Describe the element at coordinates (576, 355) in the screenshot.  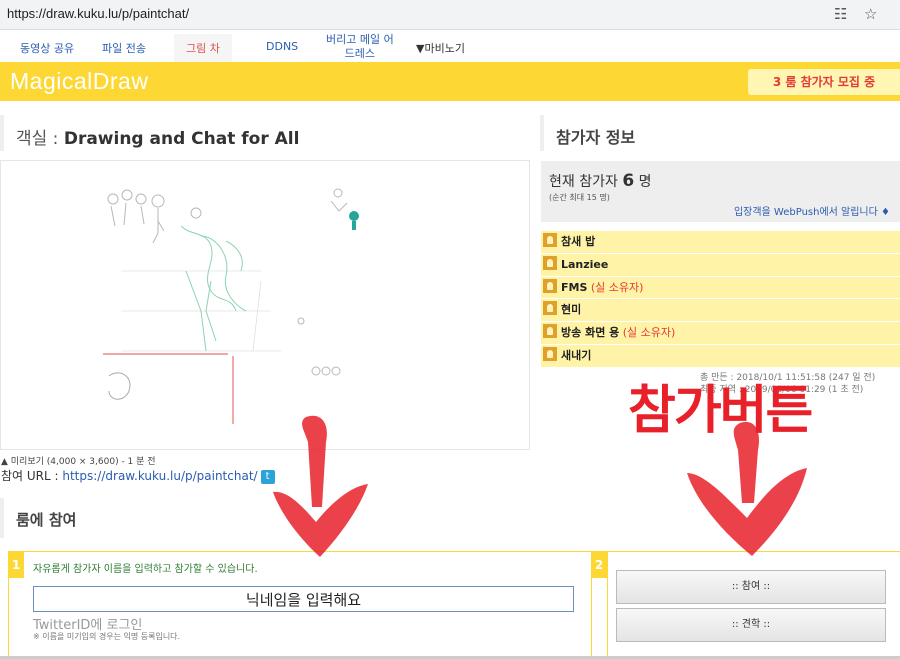
I see `participant-name: 새내기` at that location.